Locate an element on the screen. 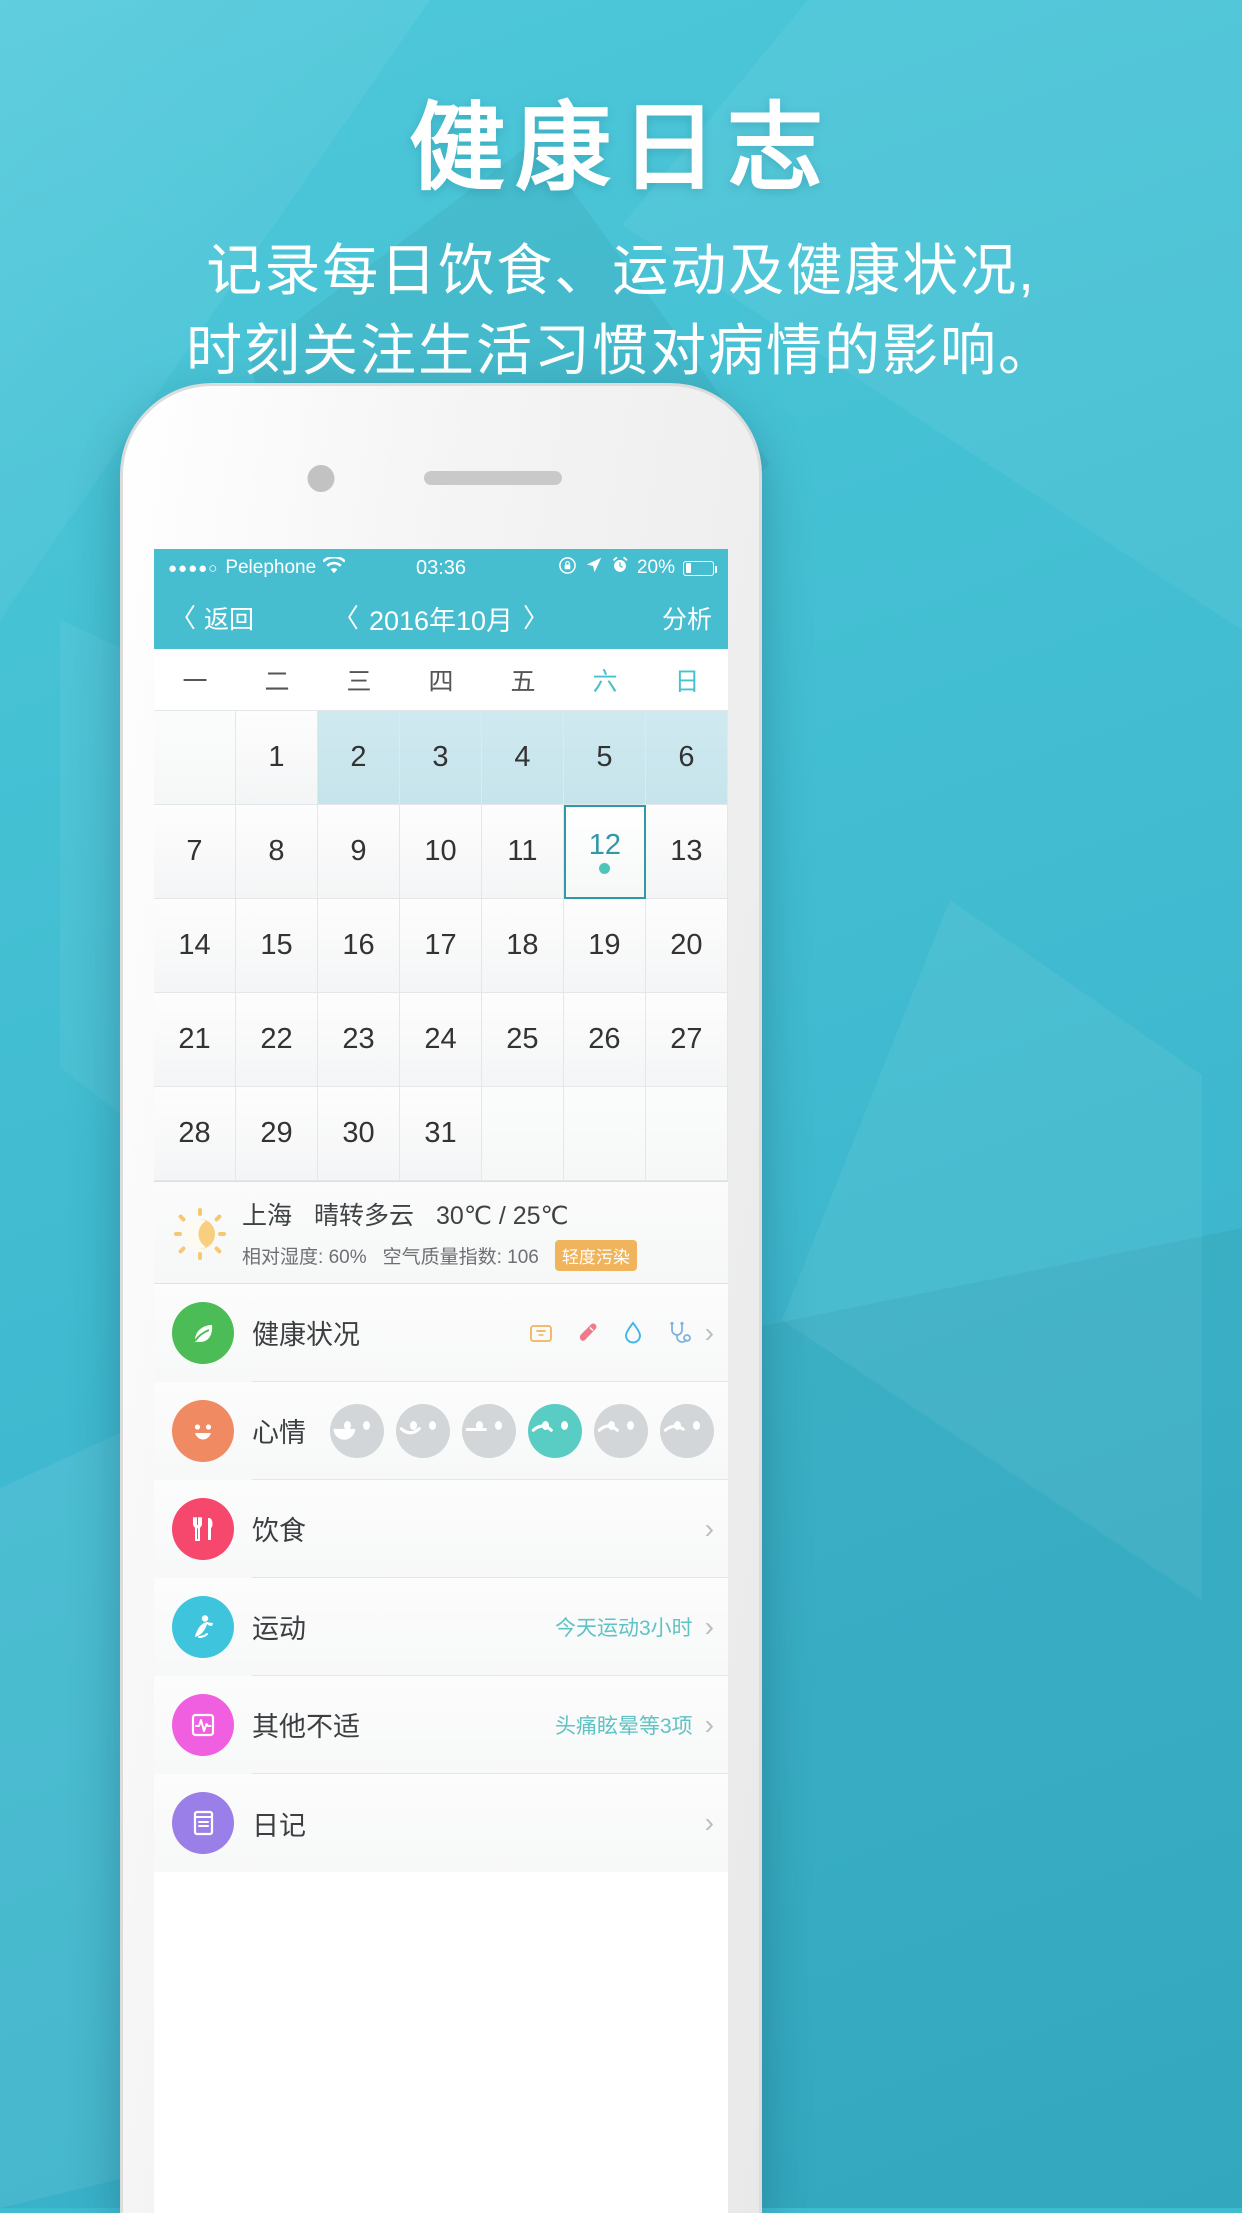  calendar-day-1: 1 is located at coordinates (276, 758).